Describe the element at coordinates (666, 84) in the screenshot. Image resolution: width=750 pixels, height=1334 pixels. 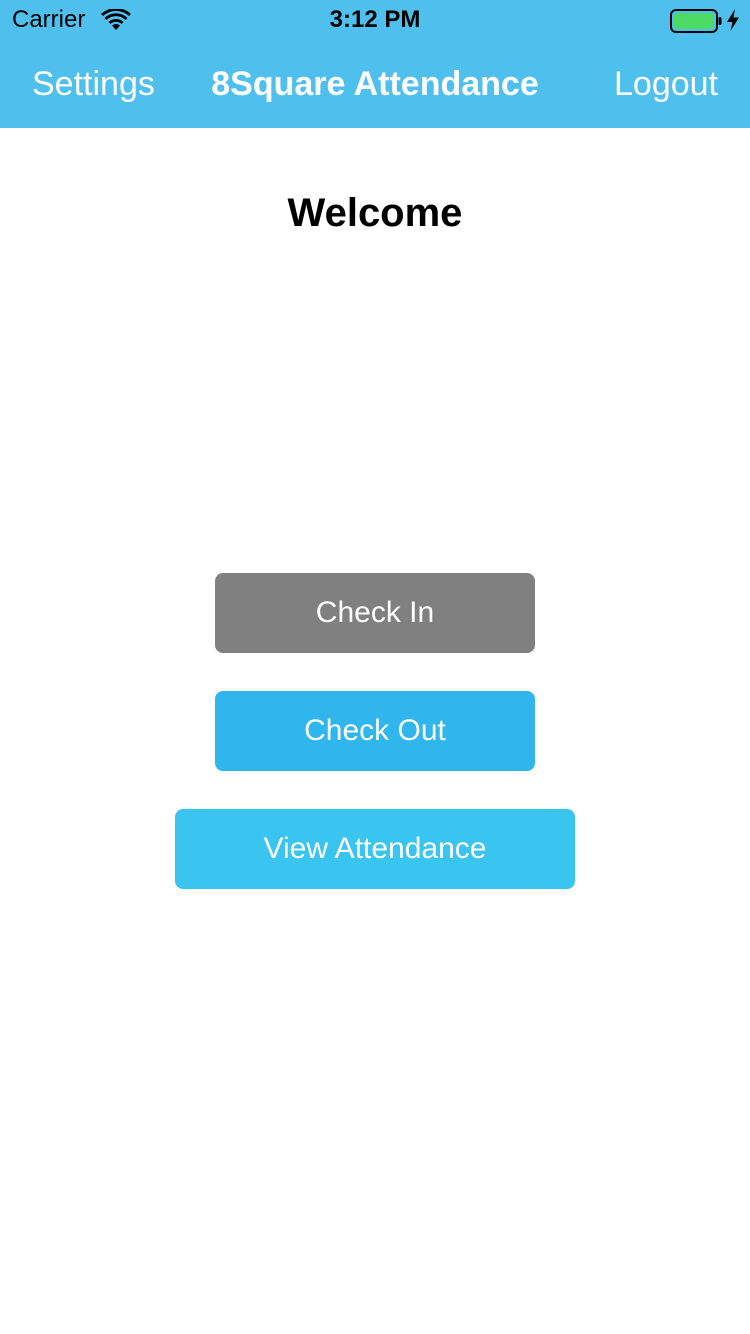
I see `logout-button: Logout` at that location.